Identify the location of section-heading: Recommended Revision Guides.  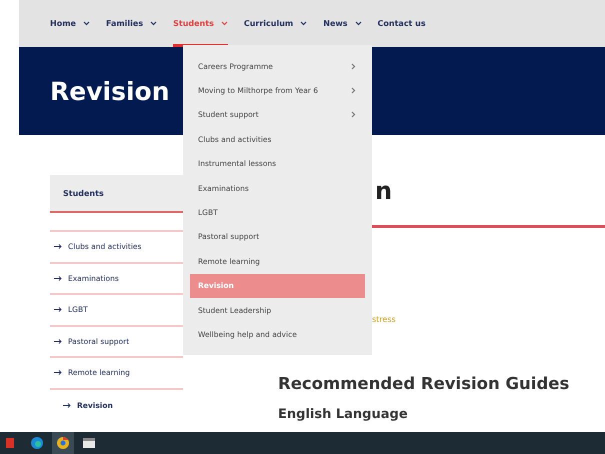
(424, 384).